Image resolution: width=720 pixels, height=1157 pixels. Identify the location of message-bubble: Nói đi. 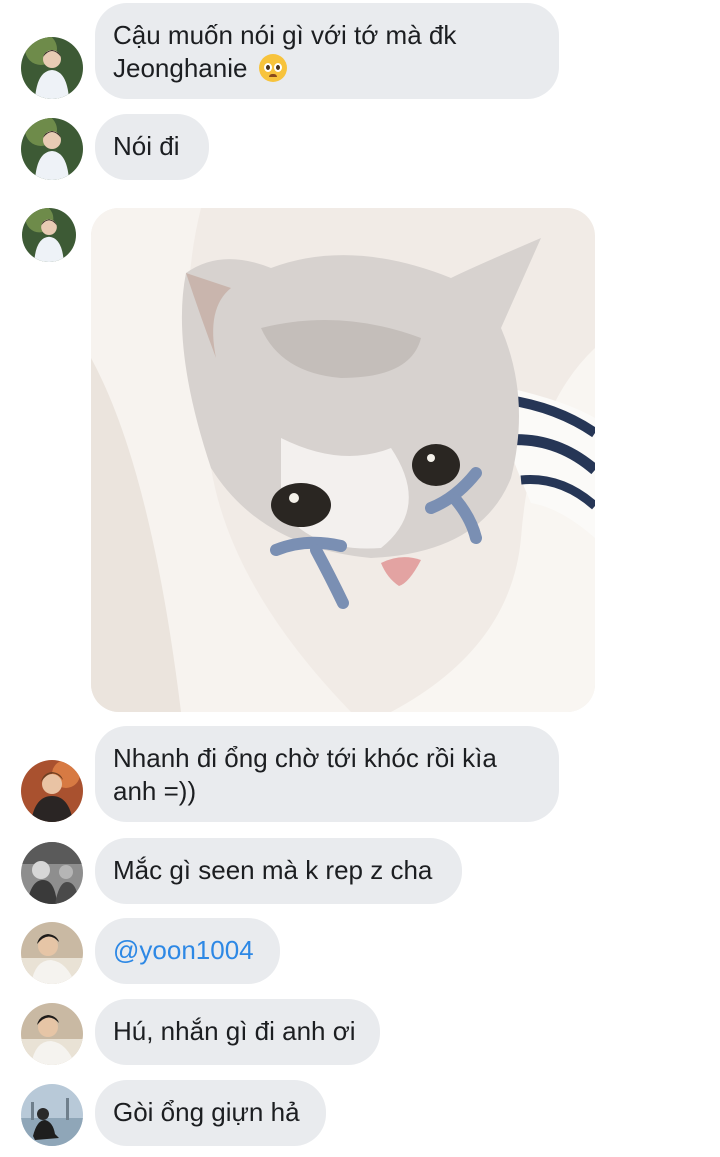
(152, 147).